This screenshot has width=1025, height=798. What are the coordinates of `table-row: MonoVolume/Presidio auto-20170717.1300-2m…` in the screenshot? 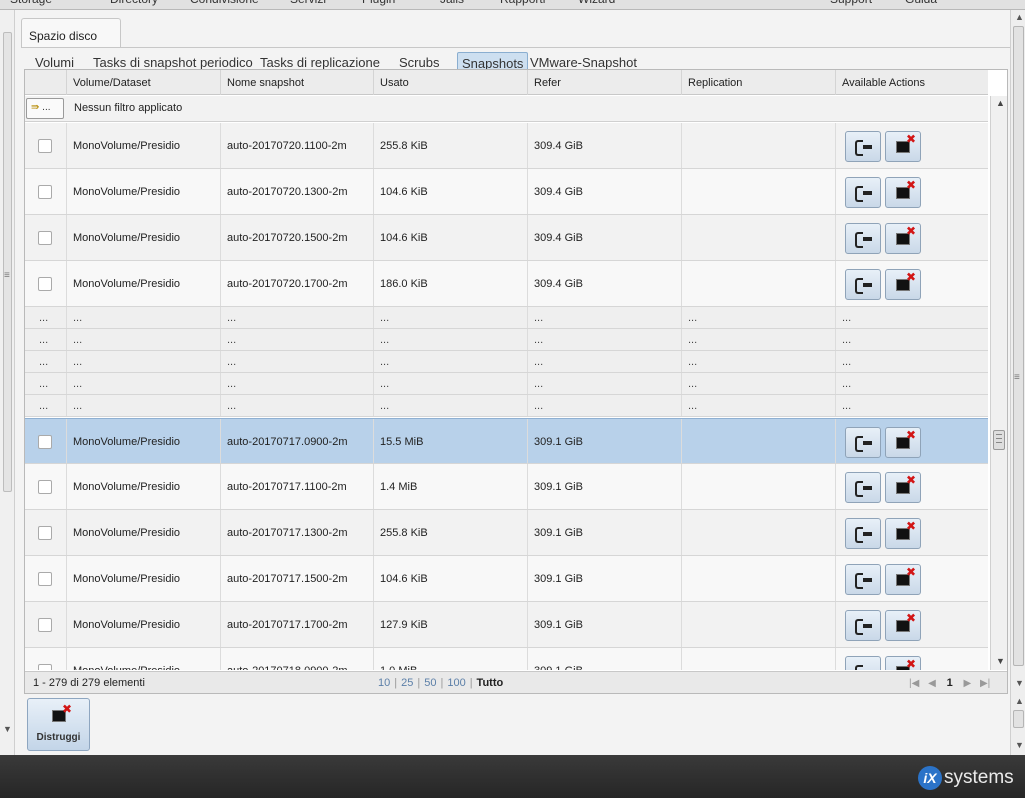 It's located at (506, 533).